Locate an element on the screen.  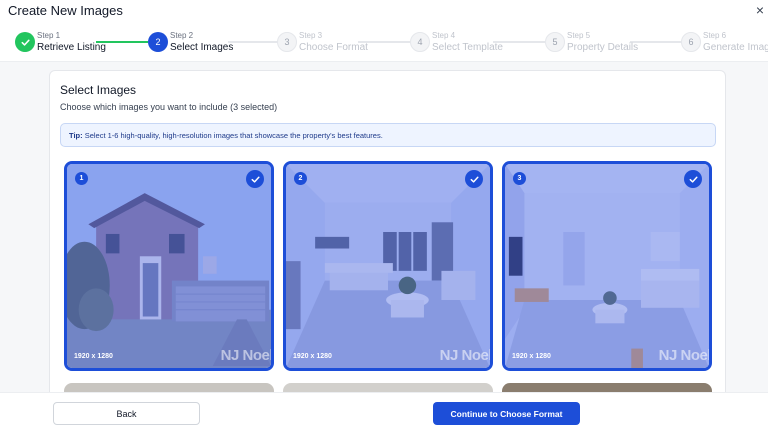
step-label: Select Template is located at coordinates (467, 47).